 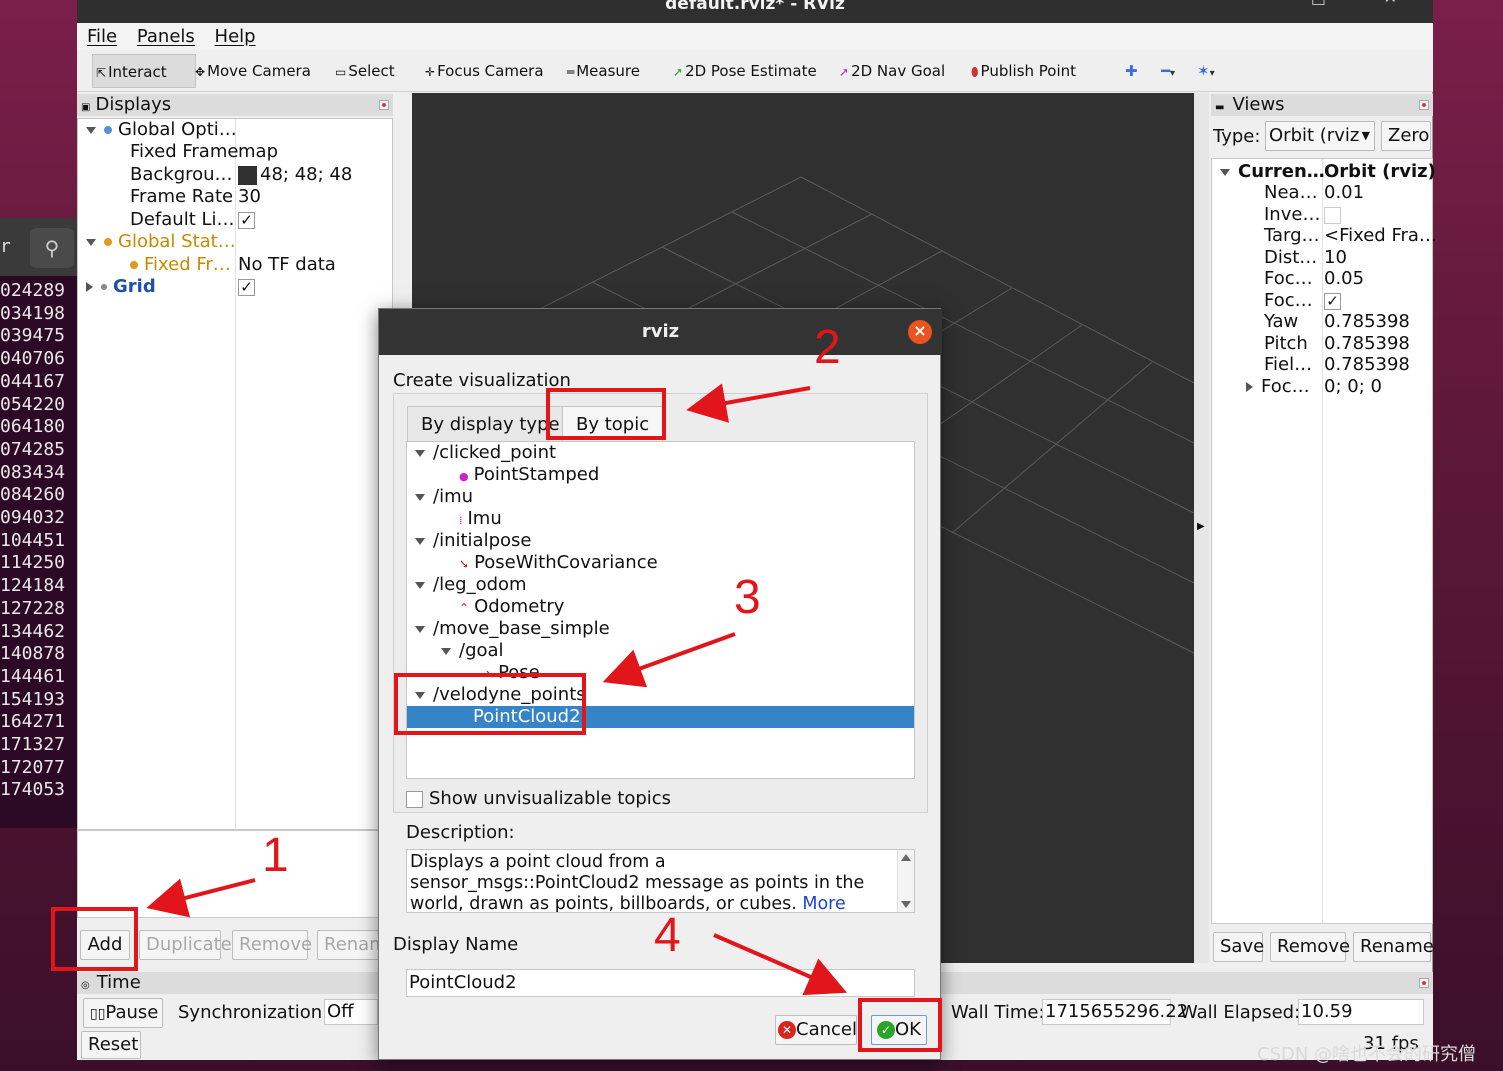 I want to click on annotation-number-3: 3, so click(x=747, y=597).